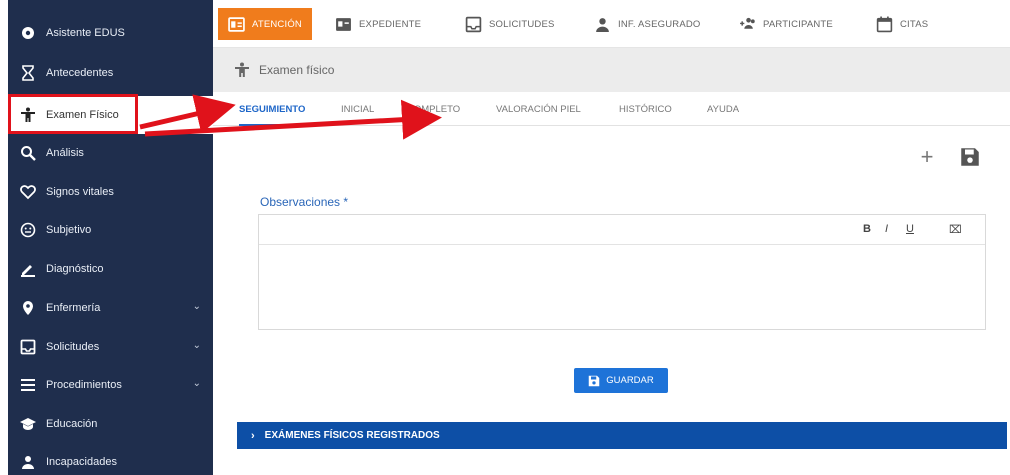 Image resolution: width=1010 pixels, height=475 pixels. I want to click on tab-expediente: EXPEDIENTE, so click(378, 24).